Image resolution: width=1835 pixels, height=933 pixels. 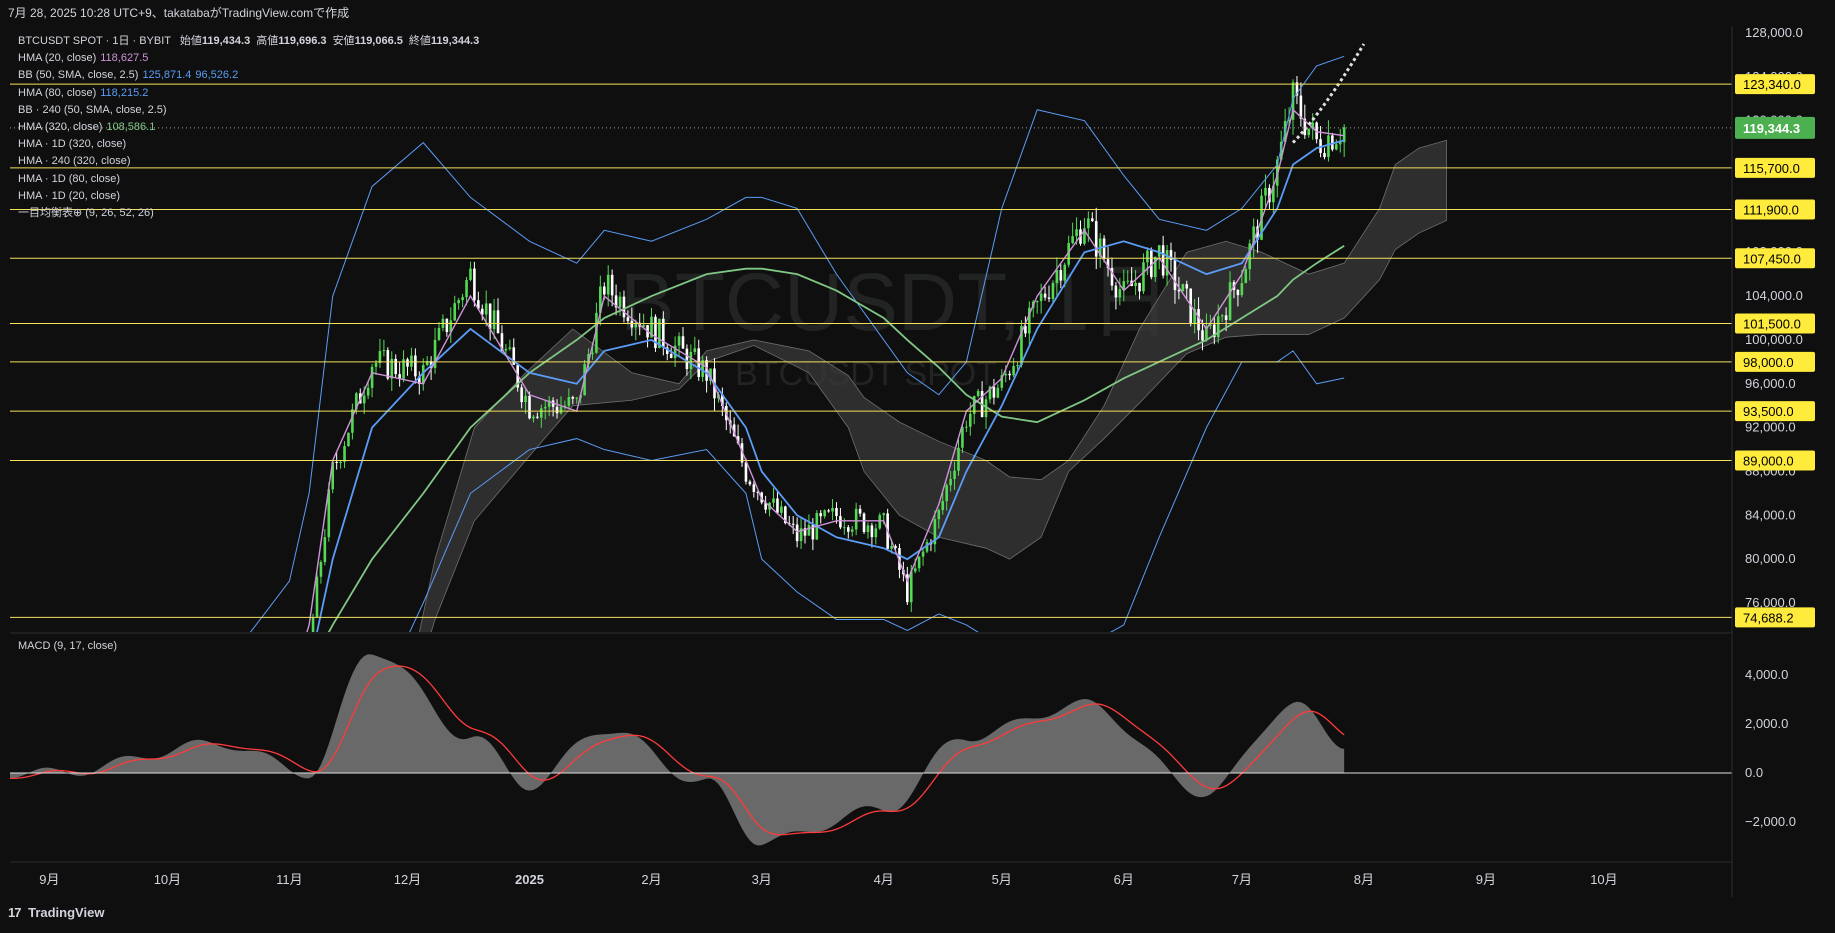 I want to click on level-label: 123,340.0, so click(x=1775, y=84).